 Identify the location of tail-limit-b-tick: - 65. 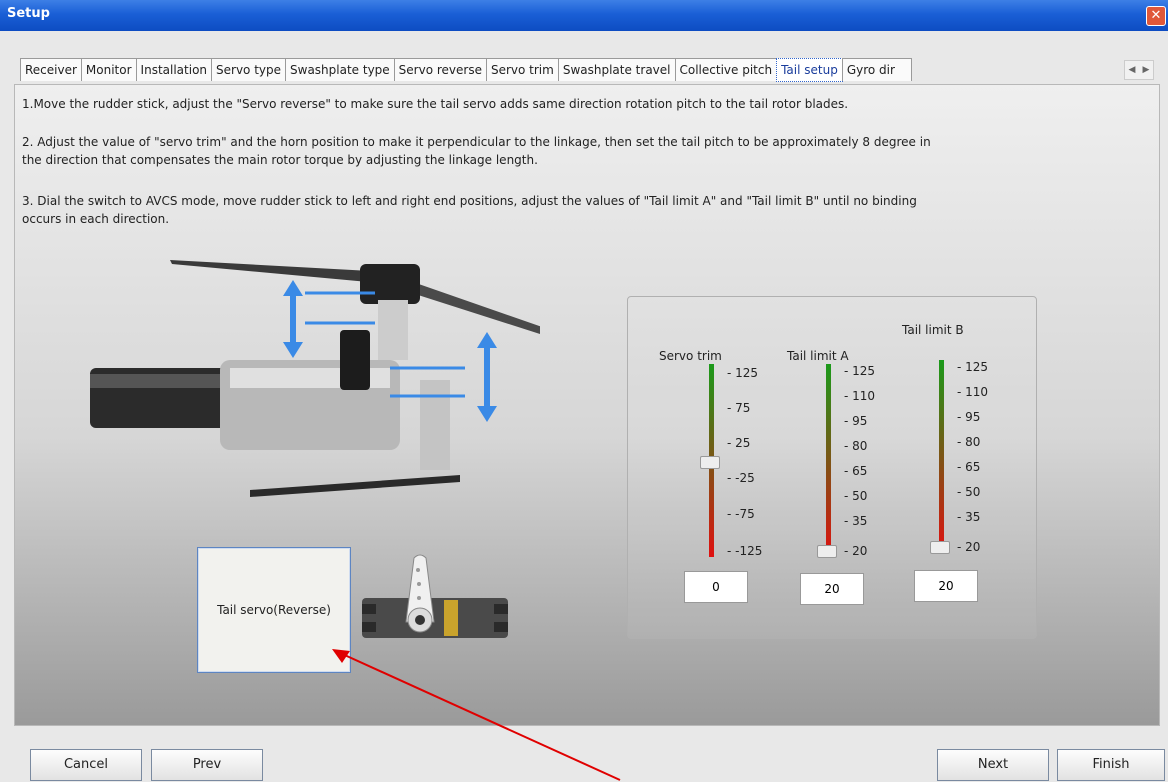
(969, 467).